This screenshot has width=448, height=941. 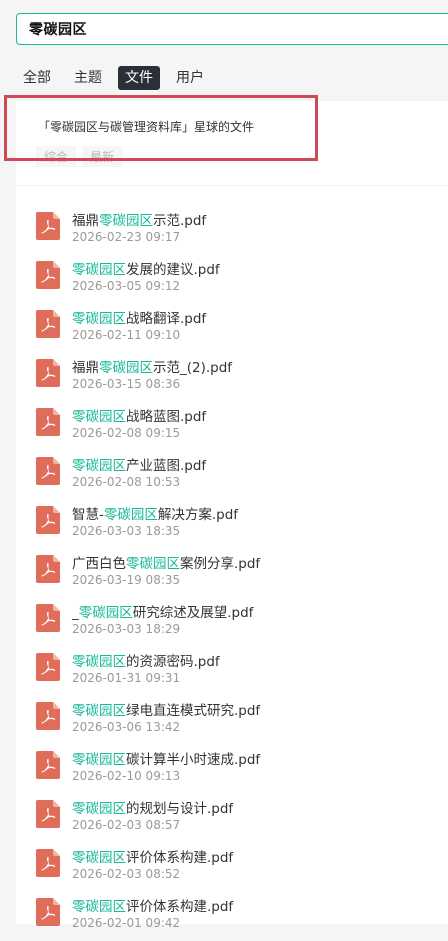 What do you see at coordinates (232, 916) in the screenshot?
I see `file-list-item: 零碳园区评价体系构建.pdf 2026-02-01 09:42` at bounding box center [232, 916].